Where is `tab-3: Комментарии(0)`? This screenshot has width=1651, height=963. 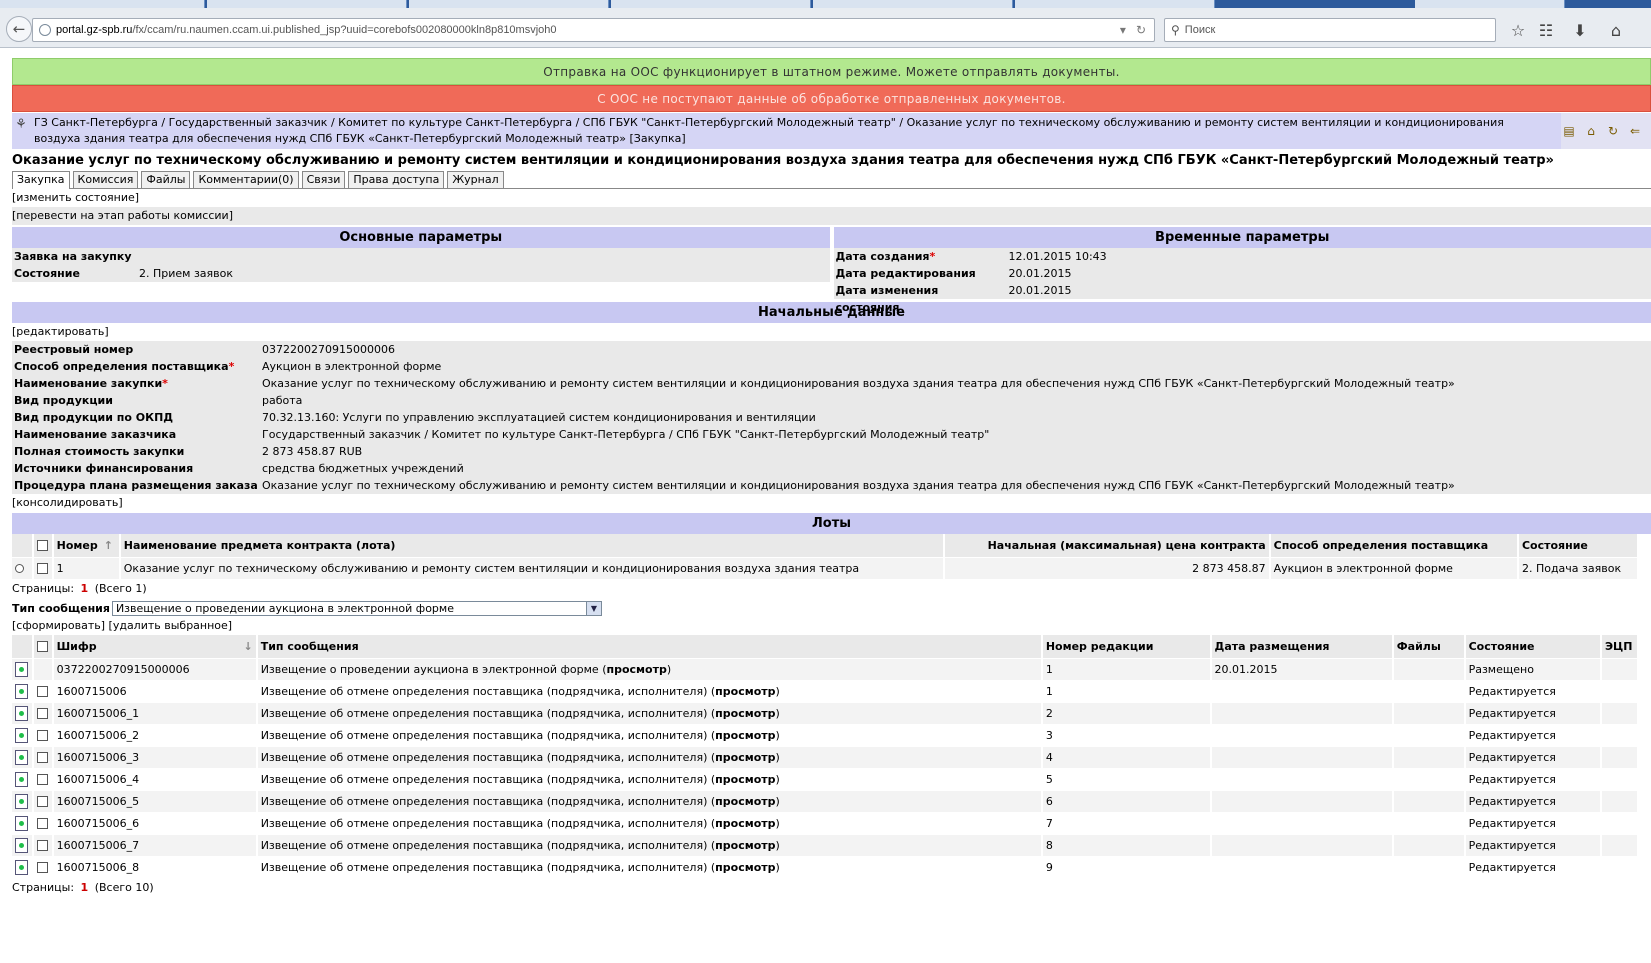 tab-3: Комментарии(0) is located at coordinates (246, 179).